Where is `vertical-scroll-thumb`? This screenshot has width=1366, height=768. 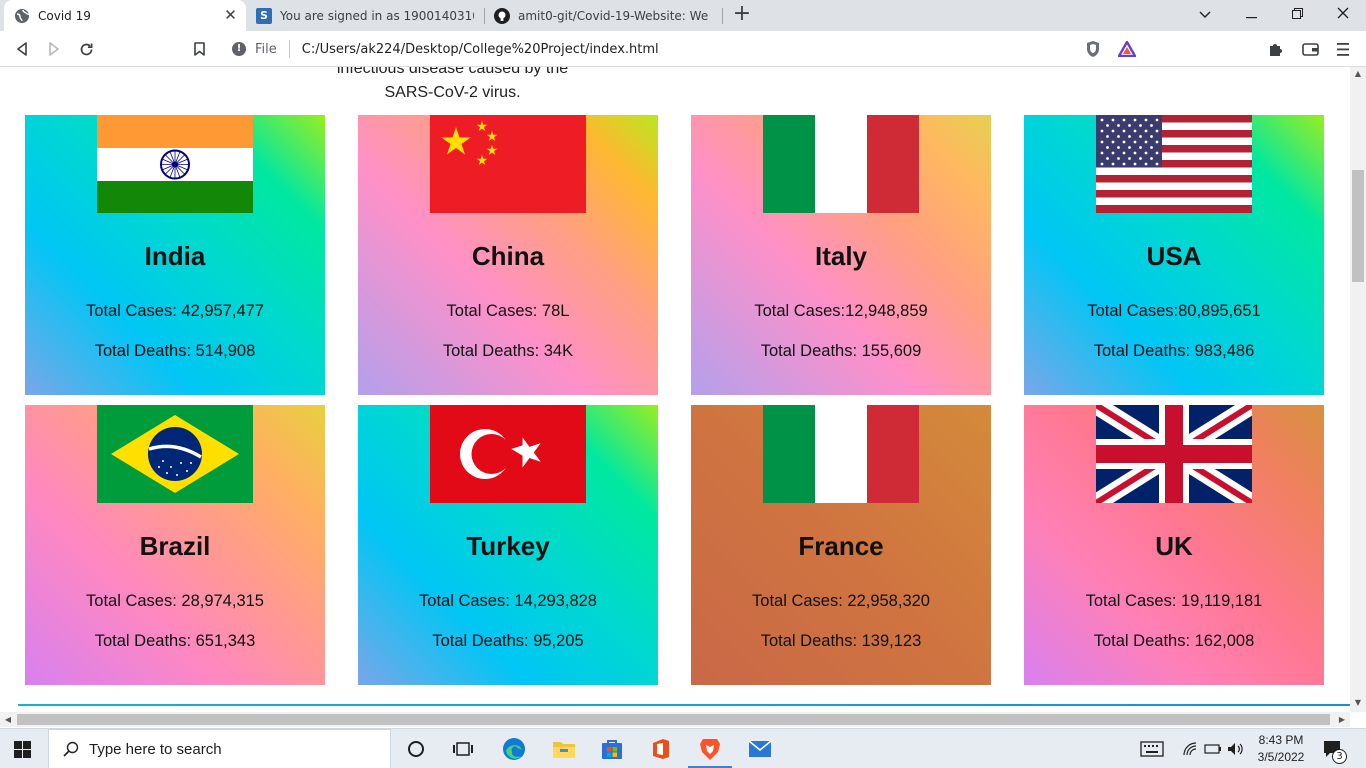
vertical-scroll-thumb is located at coordinates (1358, 226).